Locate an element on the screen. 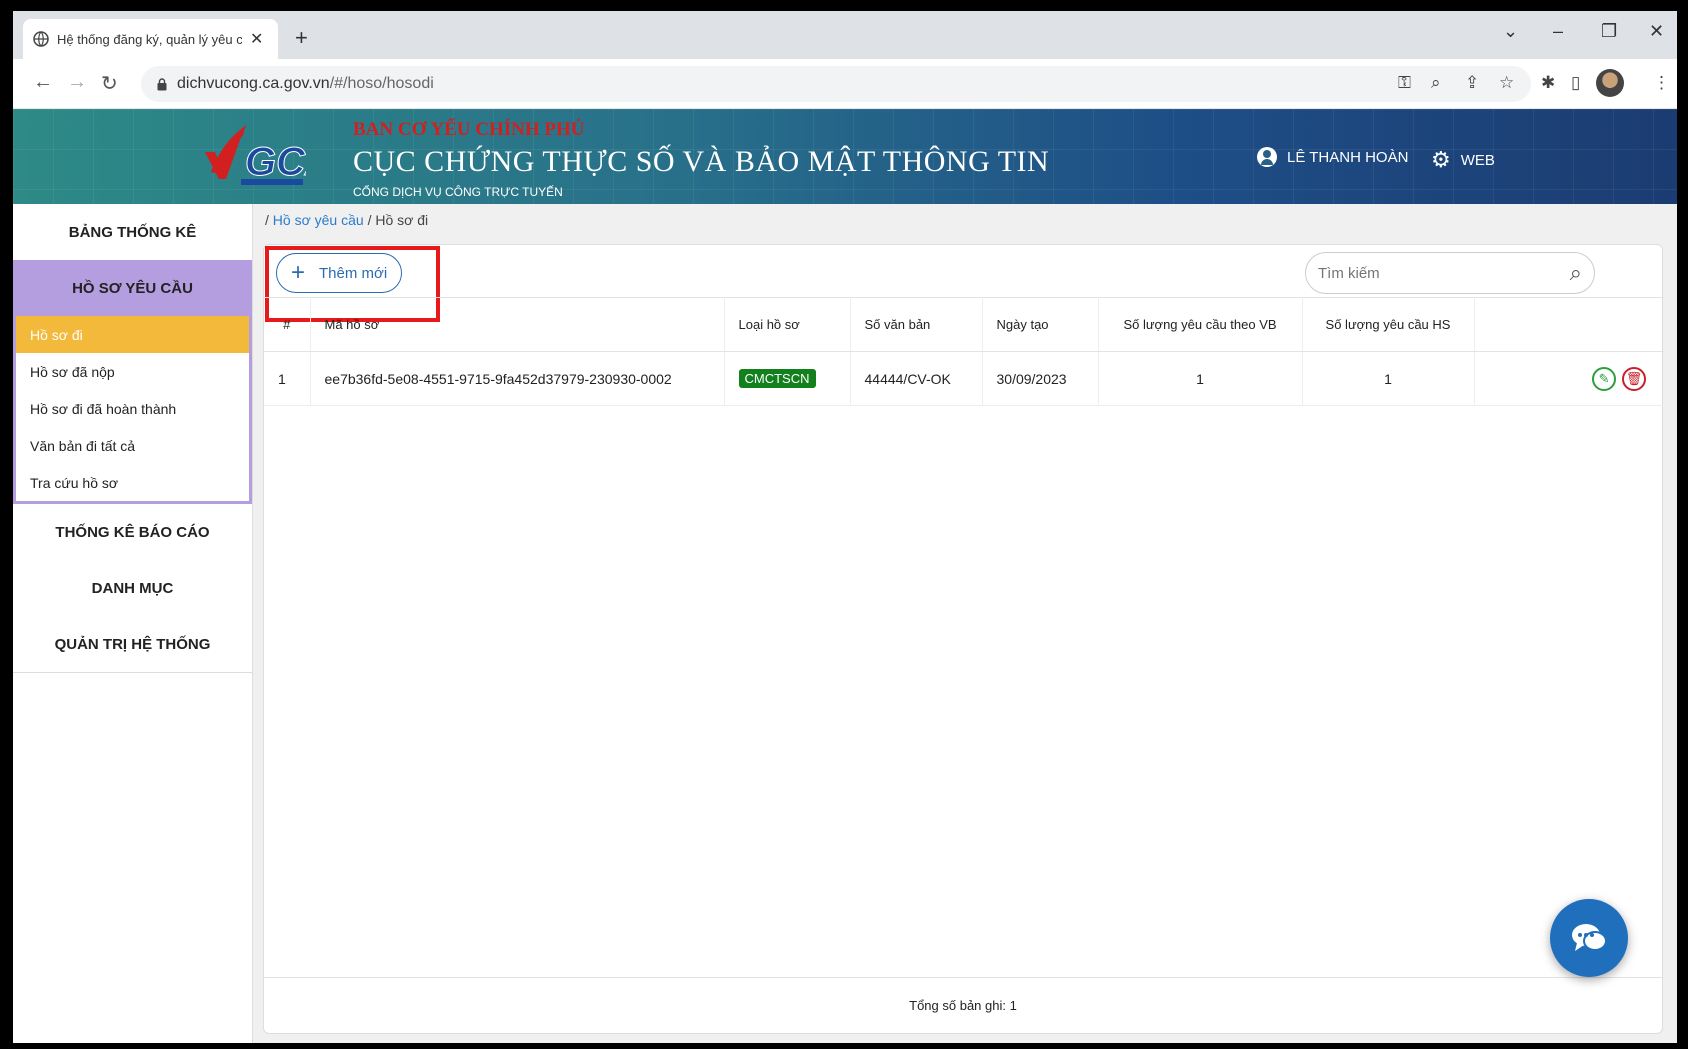 The width and height of the screenshot is (1688, 1049). sidebar-item-catalog: DANH MỤC is located at coordinates (132, 588).